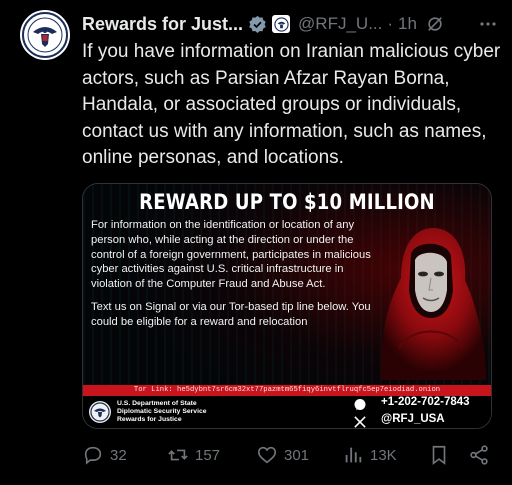 The image size is (512, 485). What do you see at coordinates (157, 403) in the screenshot?
I see `dept-line-1: U.S. Department of State` at bounding box center [157, 403].